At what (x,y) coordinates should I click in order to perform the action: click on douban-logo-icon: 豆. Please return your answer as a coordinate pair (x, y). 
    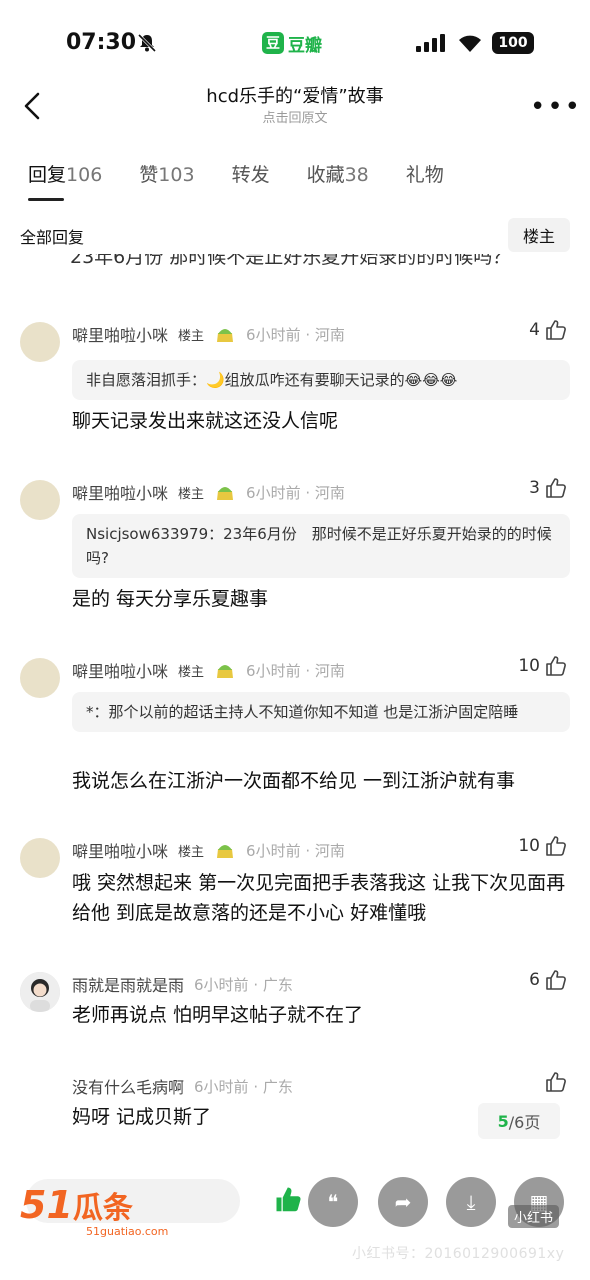
    Looking at the image, I should click on (273, 43).